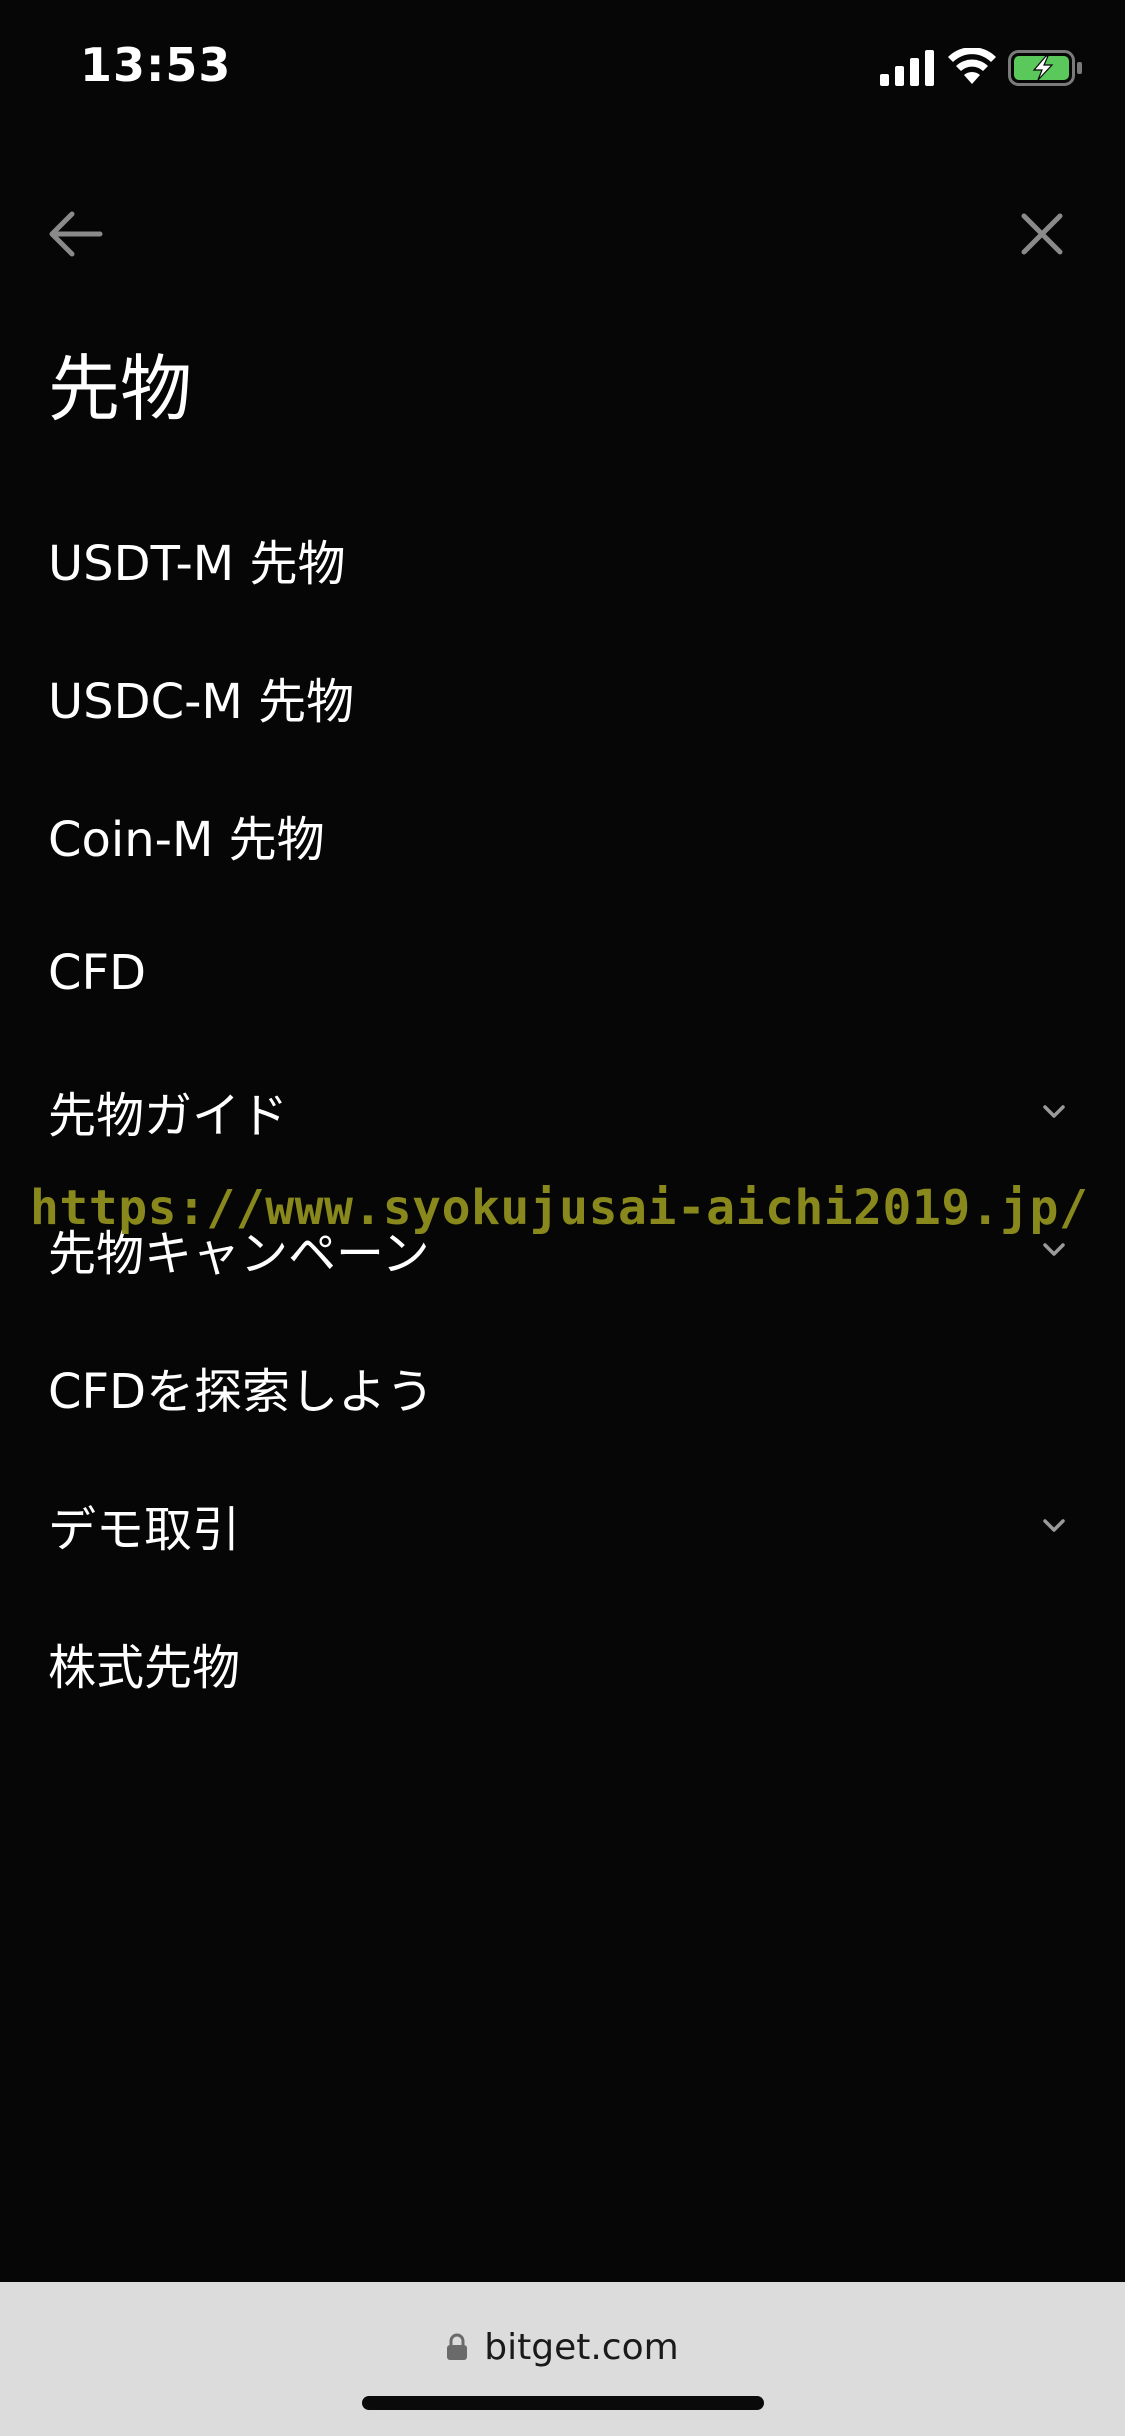 The image size is (1125, 2436). I want to click on menu-item-label: デモ取引, so click(144, 1530).